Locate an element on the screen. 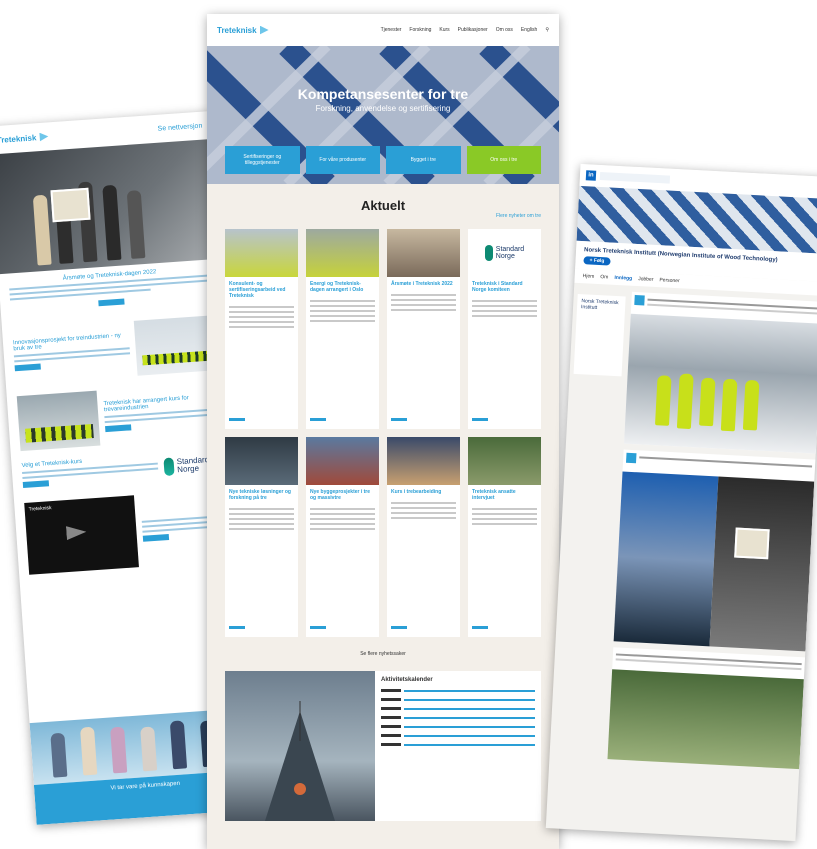  web-version-link: Se nettversjon is located at coordinates (179, 127).